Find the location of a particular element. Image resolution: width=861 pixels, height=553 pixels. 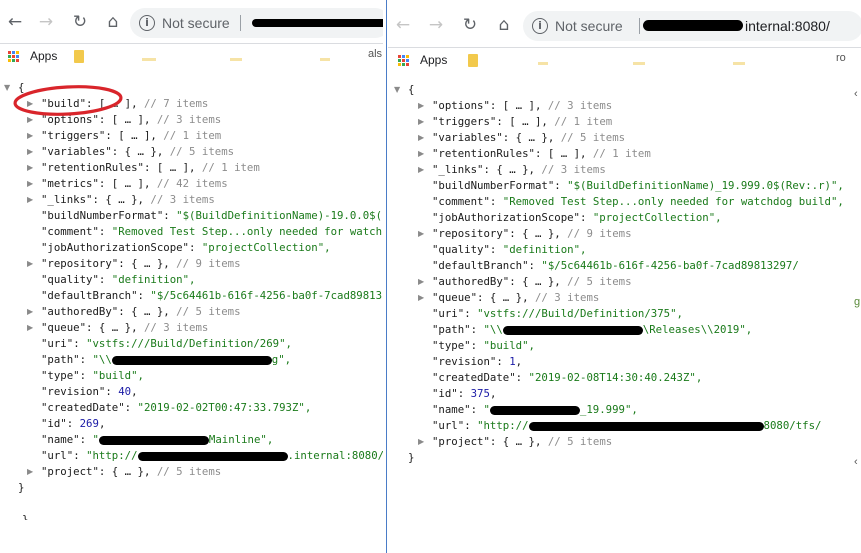

address-bar: i Not secure internal:8080/ is located at coordinates (692, 26).